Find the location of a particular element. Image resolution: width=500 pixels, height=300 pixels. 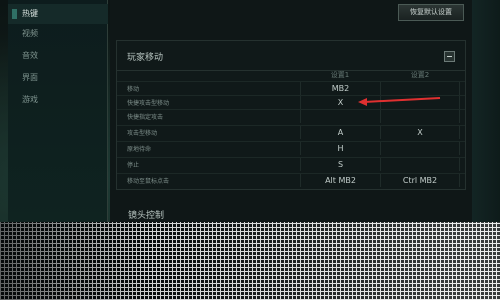

table-row: 停止 S is located at coordinates (291, 164).